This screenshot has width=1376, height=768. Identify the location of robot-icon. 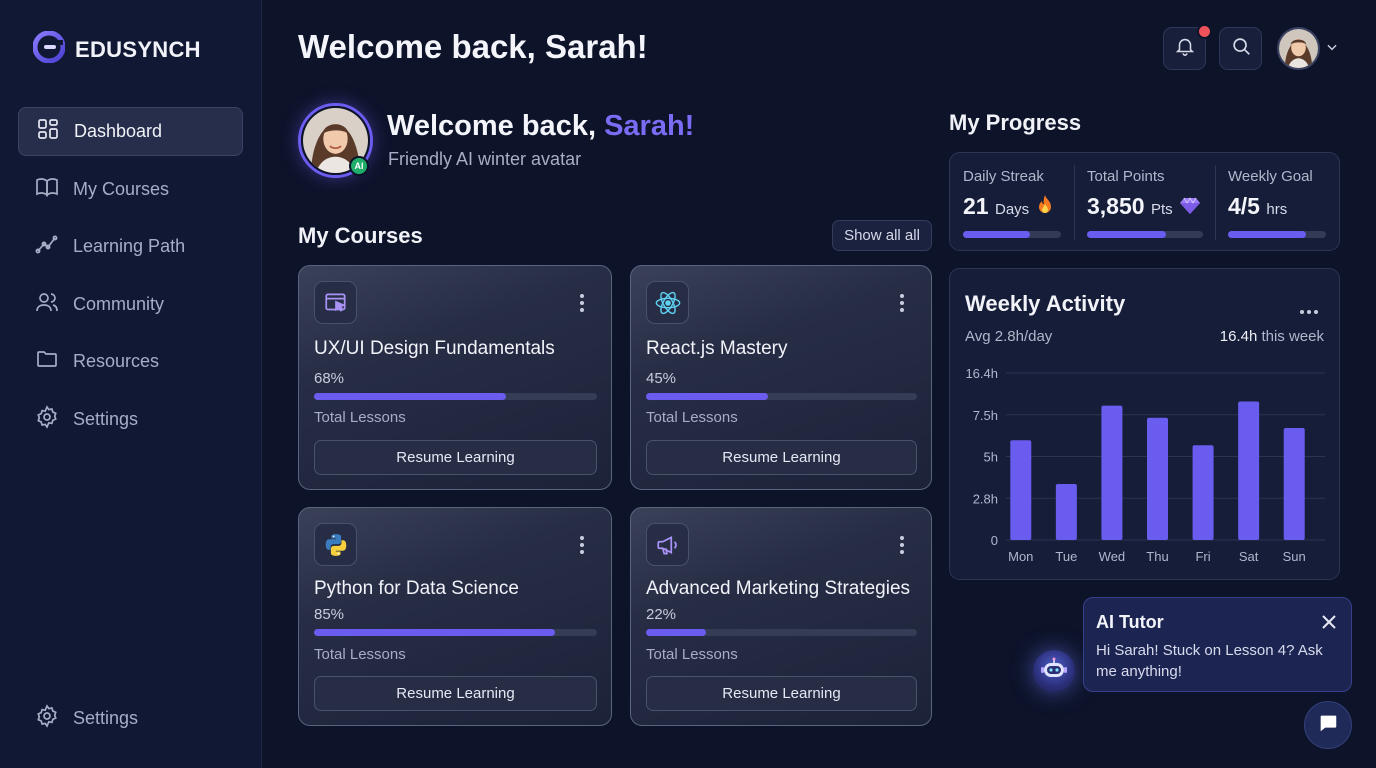
(1054, 671).